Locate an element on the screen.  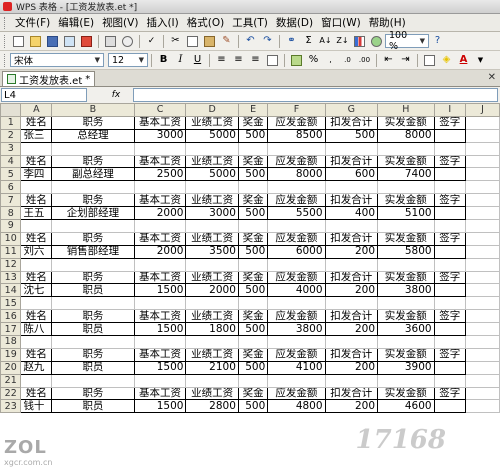
underline-button: U is located at coordinates (197, 60).